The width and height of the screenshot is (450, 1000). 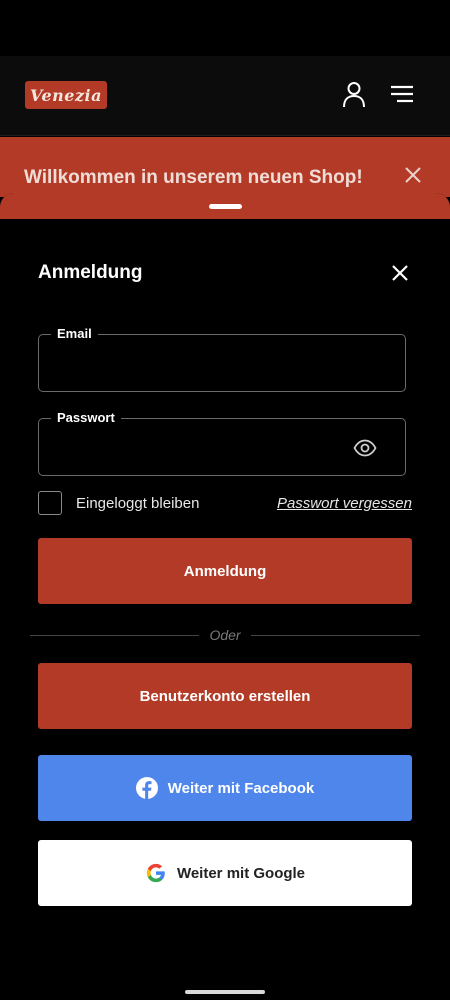 What do you see at coordinates (413, 175) in the screenshot?
I see `banner-close-icon` at bounding box center [413, 175].